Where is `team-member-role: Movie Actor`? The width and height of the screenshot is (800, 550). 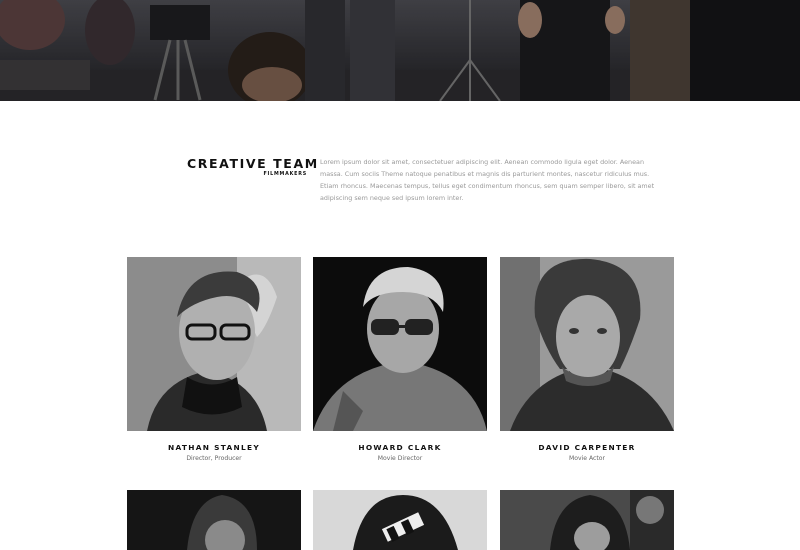 team-member-role: Movie Actor is located at coordinates (586, 458).